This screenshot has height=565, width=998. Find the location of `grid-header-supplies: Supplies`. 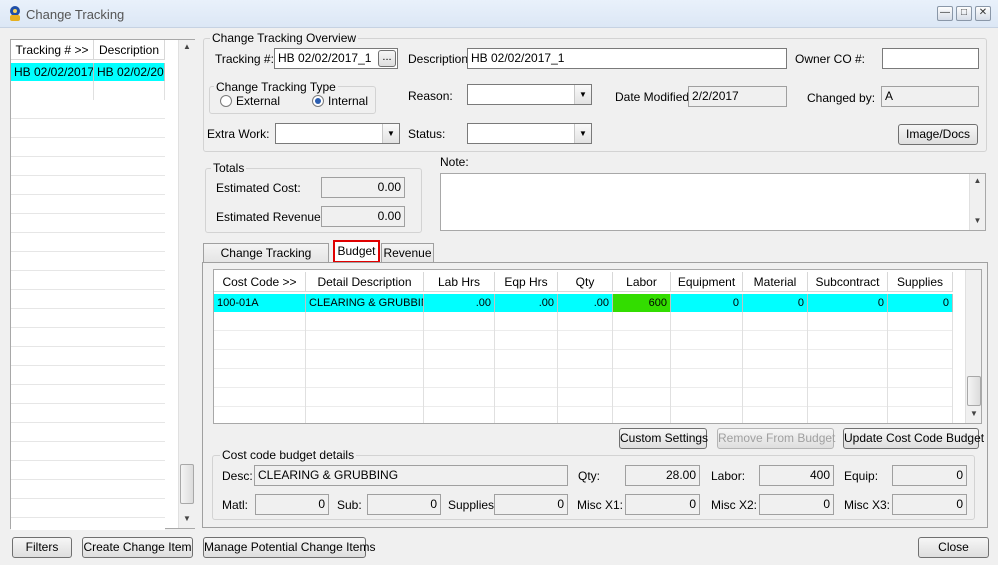

grid-header-supplies: Supplies is located at coordinates (920, 282).